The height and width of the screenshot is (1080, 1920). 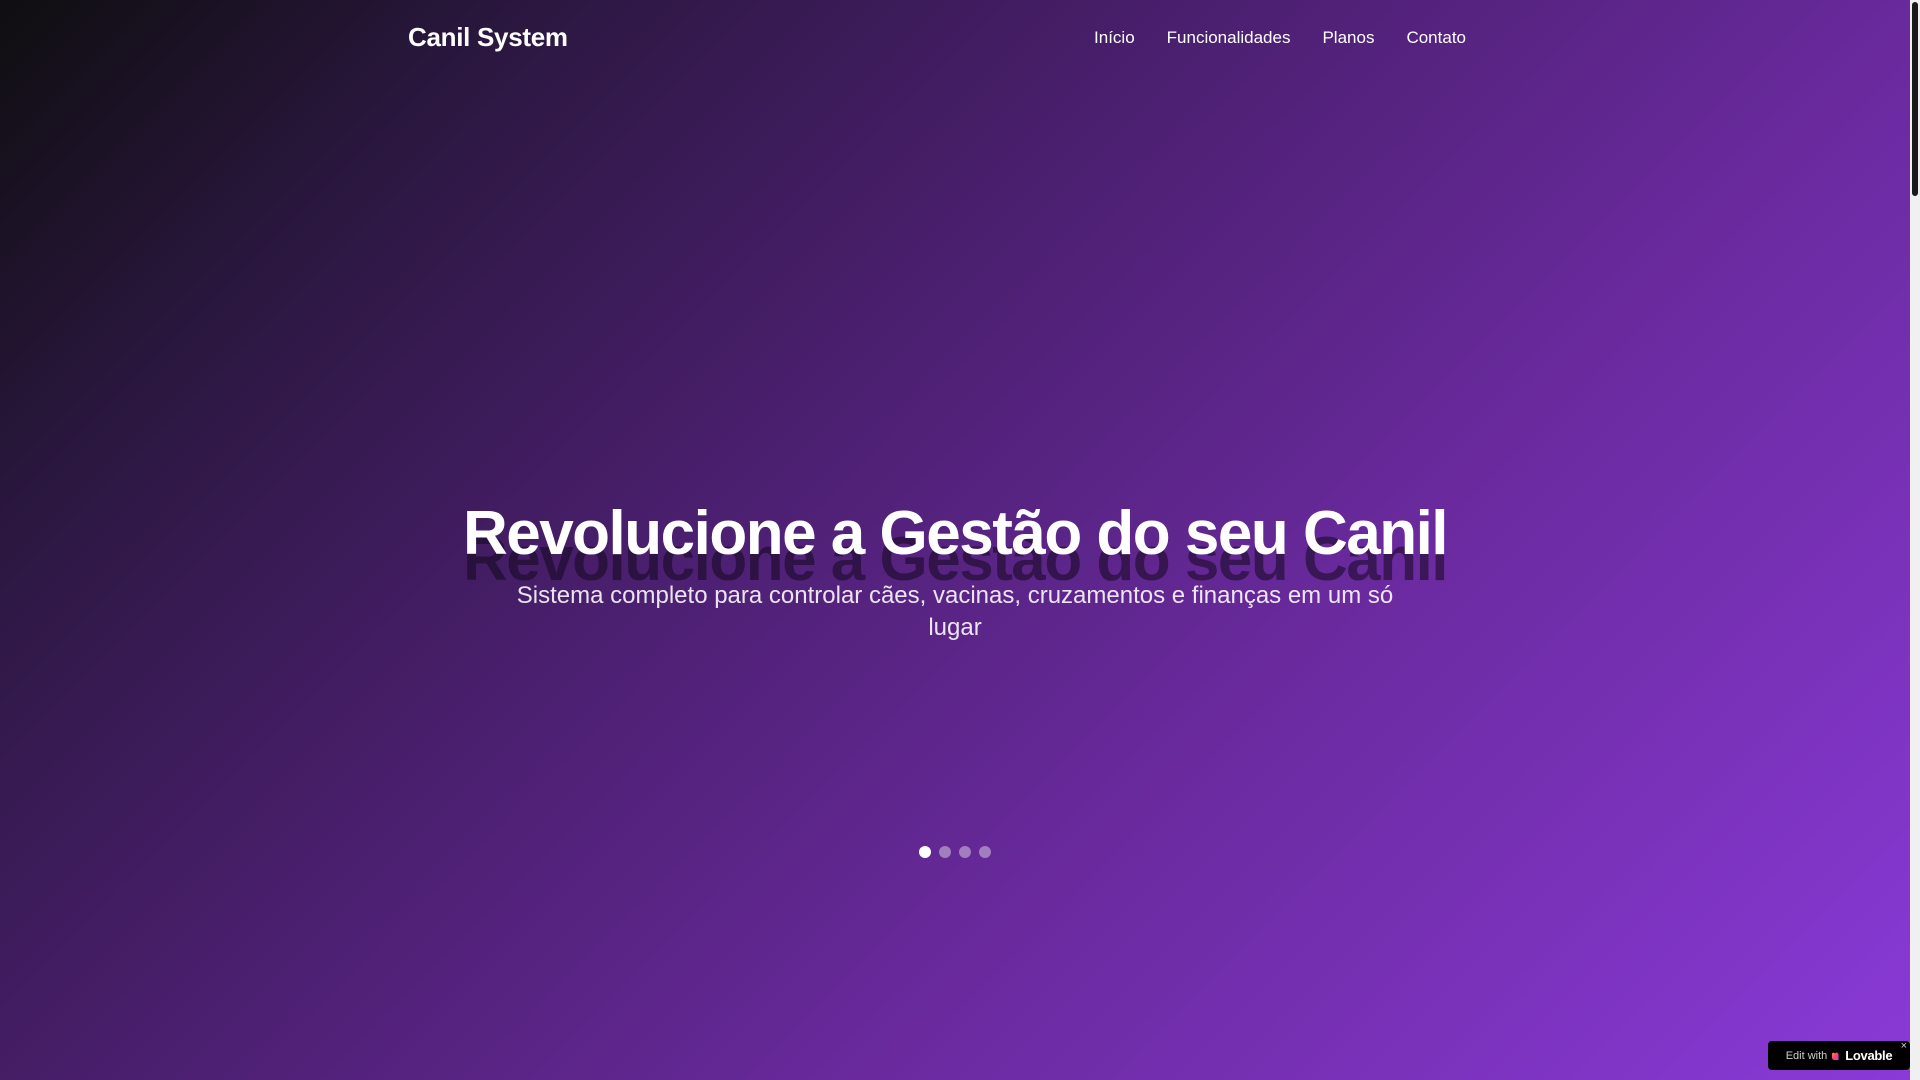 I want to click on nav-link-inicio: Início, so click(x=1114, y=38).